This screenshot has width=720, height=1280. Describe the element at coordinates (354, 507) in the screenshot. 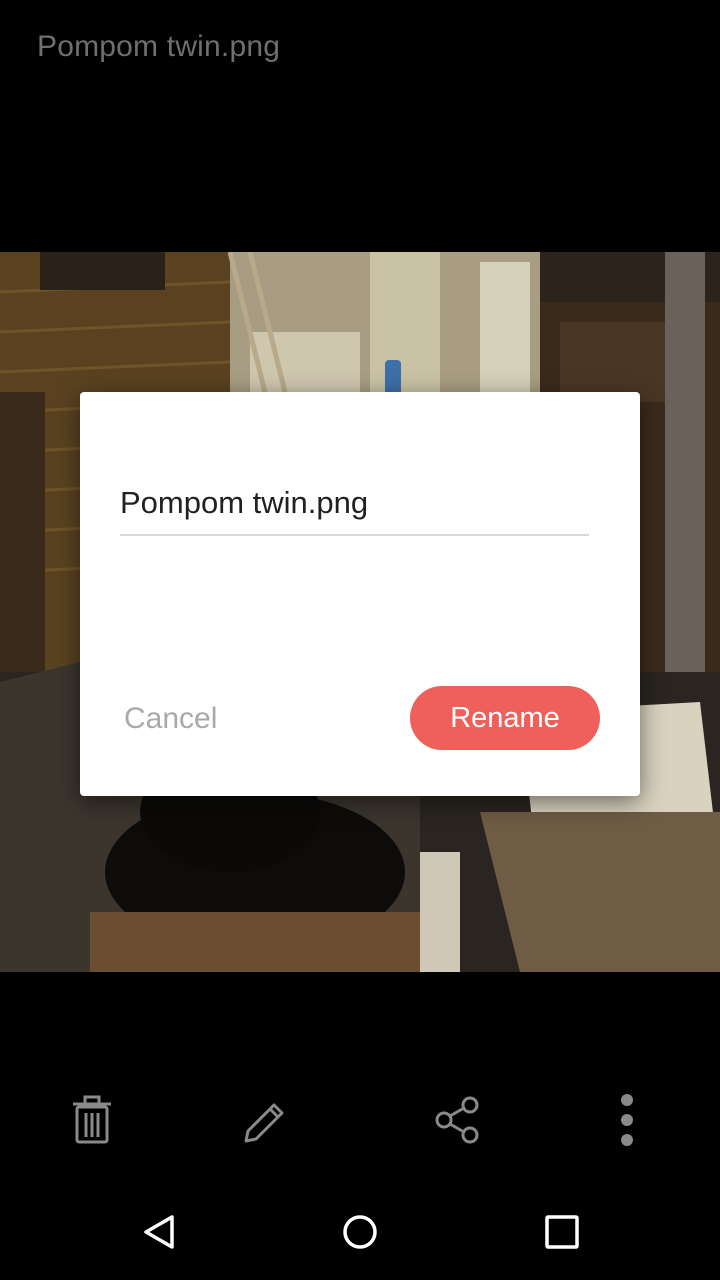

I see `filename-input` at that location.